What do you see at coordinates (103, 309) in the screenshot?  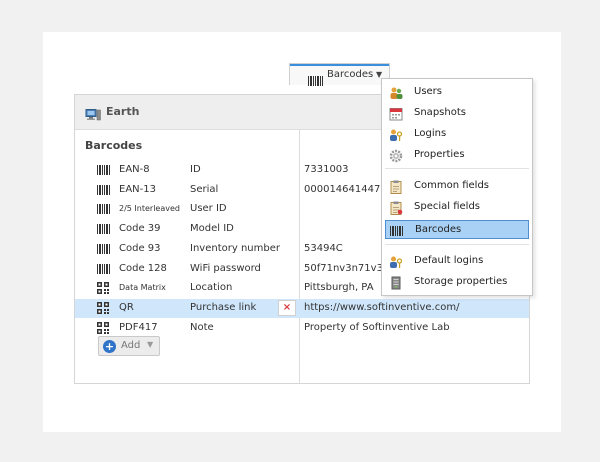 I see `qr-code-icon` at bounding box center [103, 309].